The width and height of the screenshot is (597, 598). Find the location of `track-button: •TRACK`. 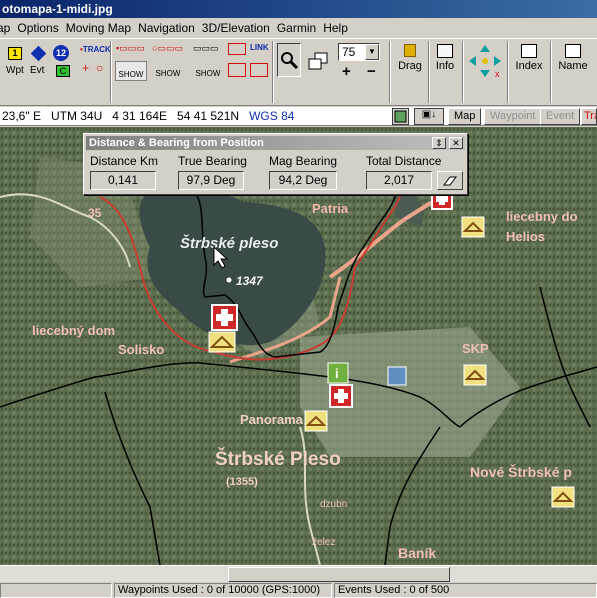

track-button: •TRACK is located at coordinates (95, 49).